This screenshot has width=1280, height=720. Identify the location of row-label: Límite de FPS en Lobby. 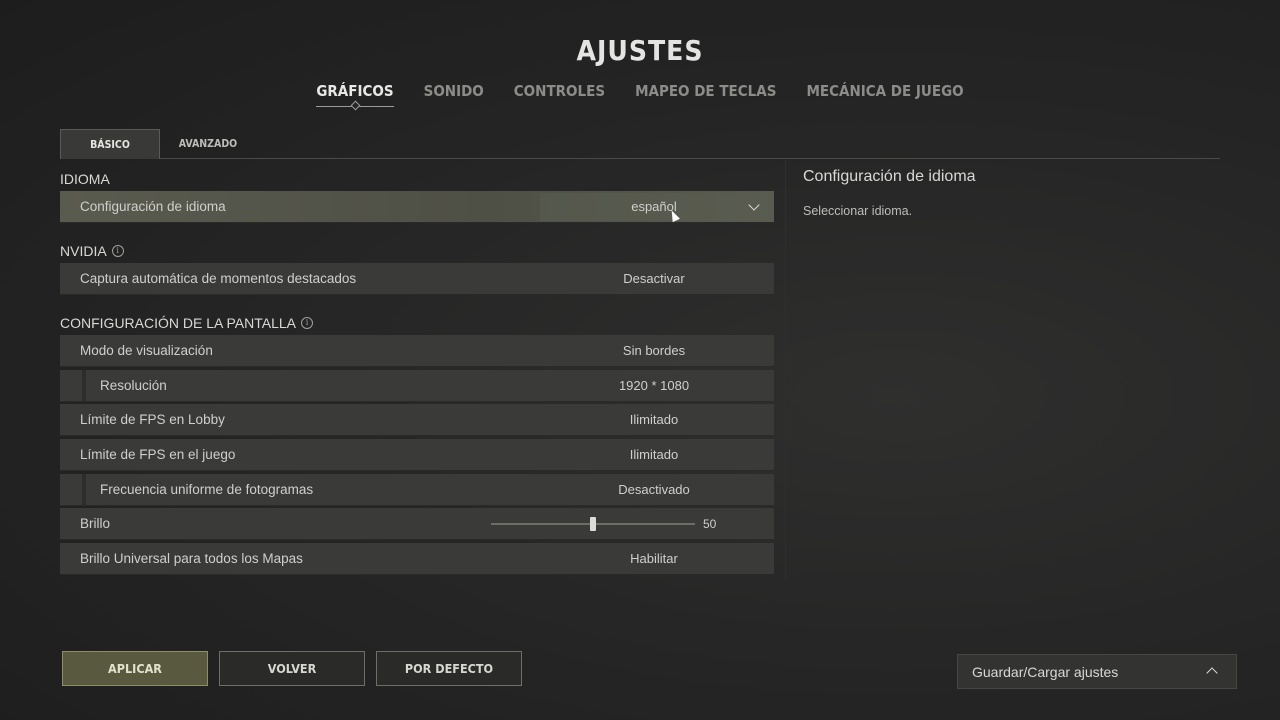
(152, 419).